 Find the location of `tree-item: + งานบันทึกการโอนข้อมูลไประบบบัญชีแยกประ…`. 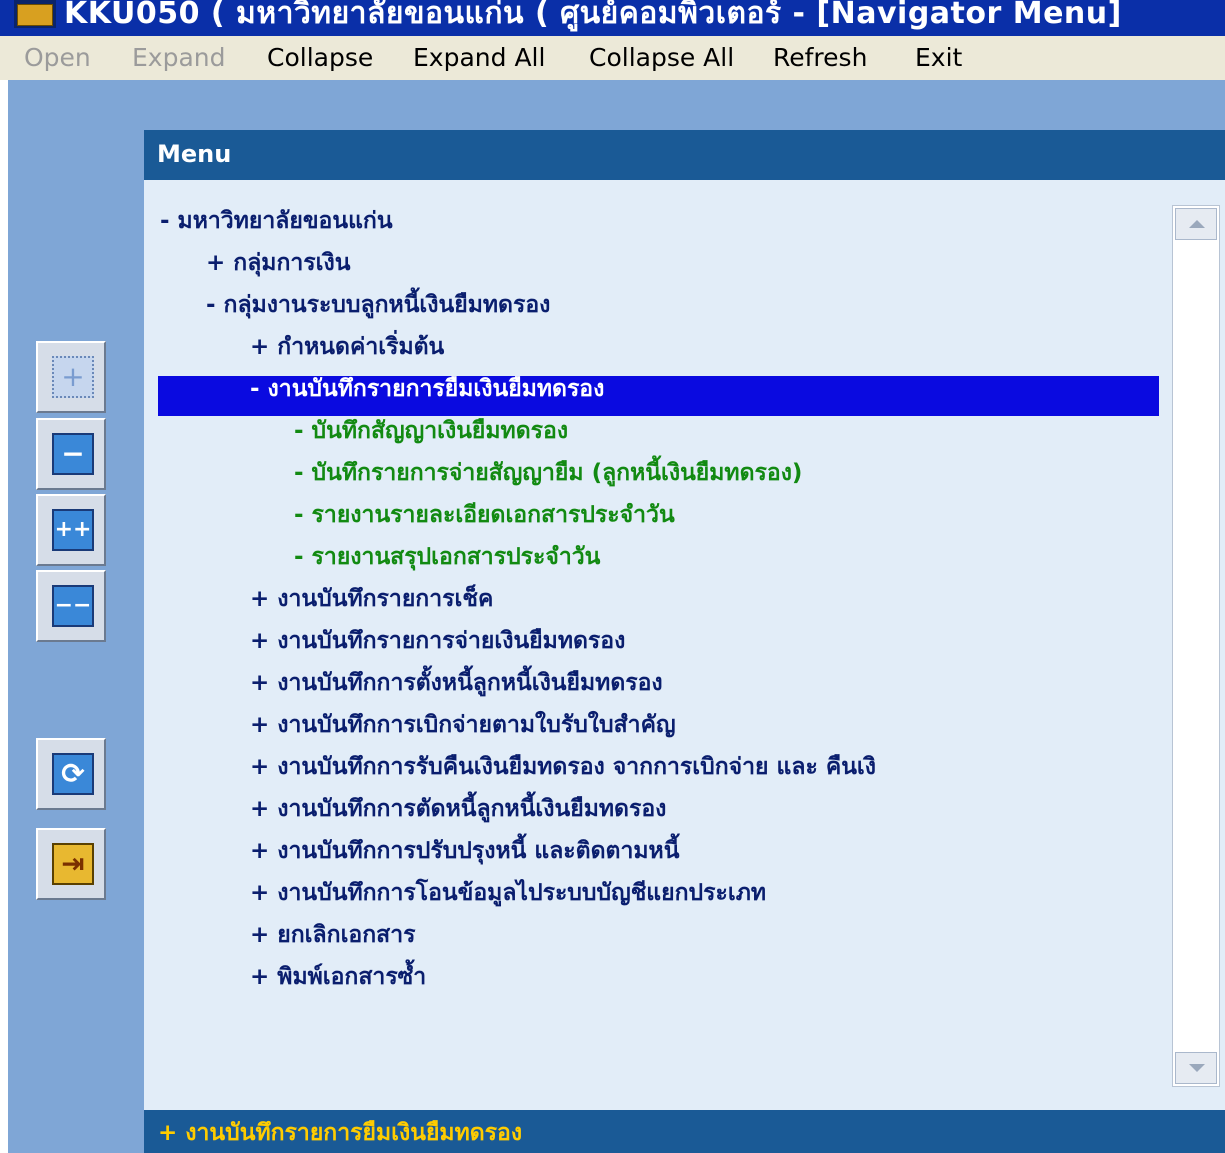

tree-item: + งานบันทึกการโอนข้อมูลไประบบบัญชีแยกประ… is located at coordinates (508, 893).